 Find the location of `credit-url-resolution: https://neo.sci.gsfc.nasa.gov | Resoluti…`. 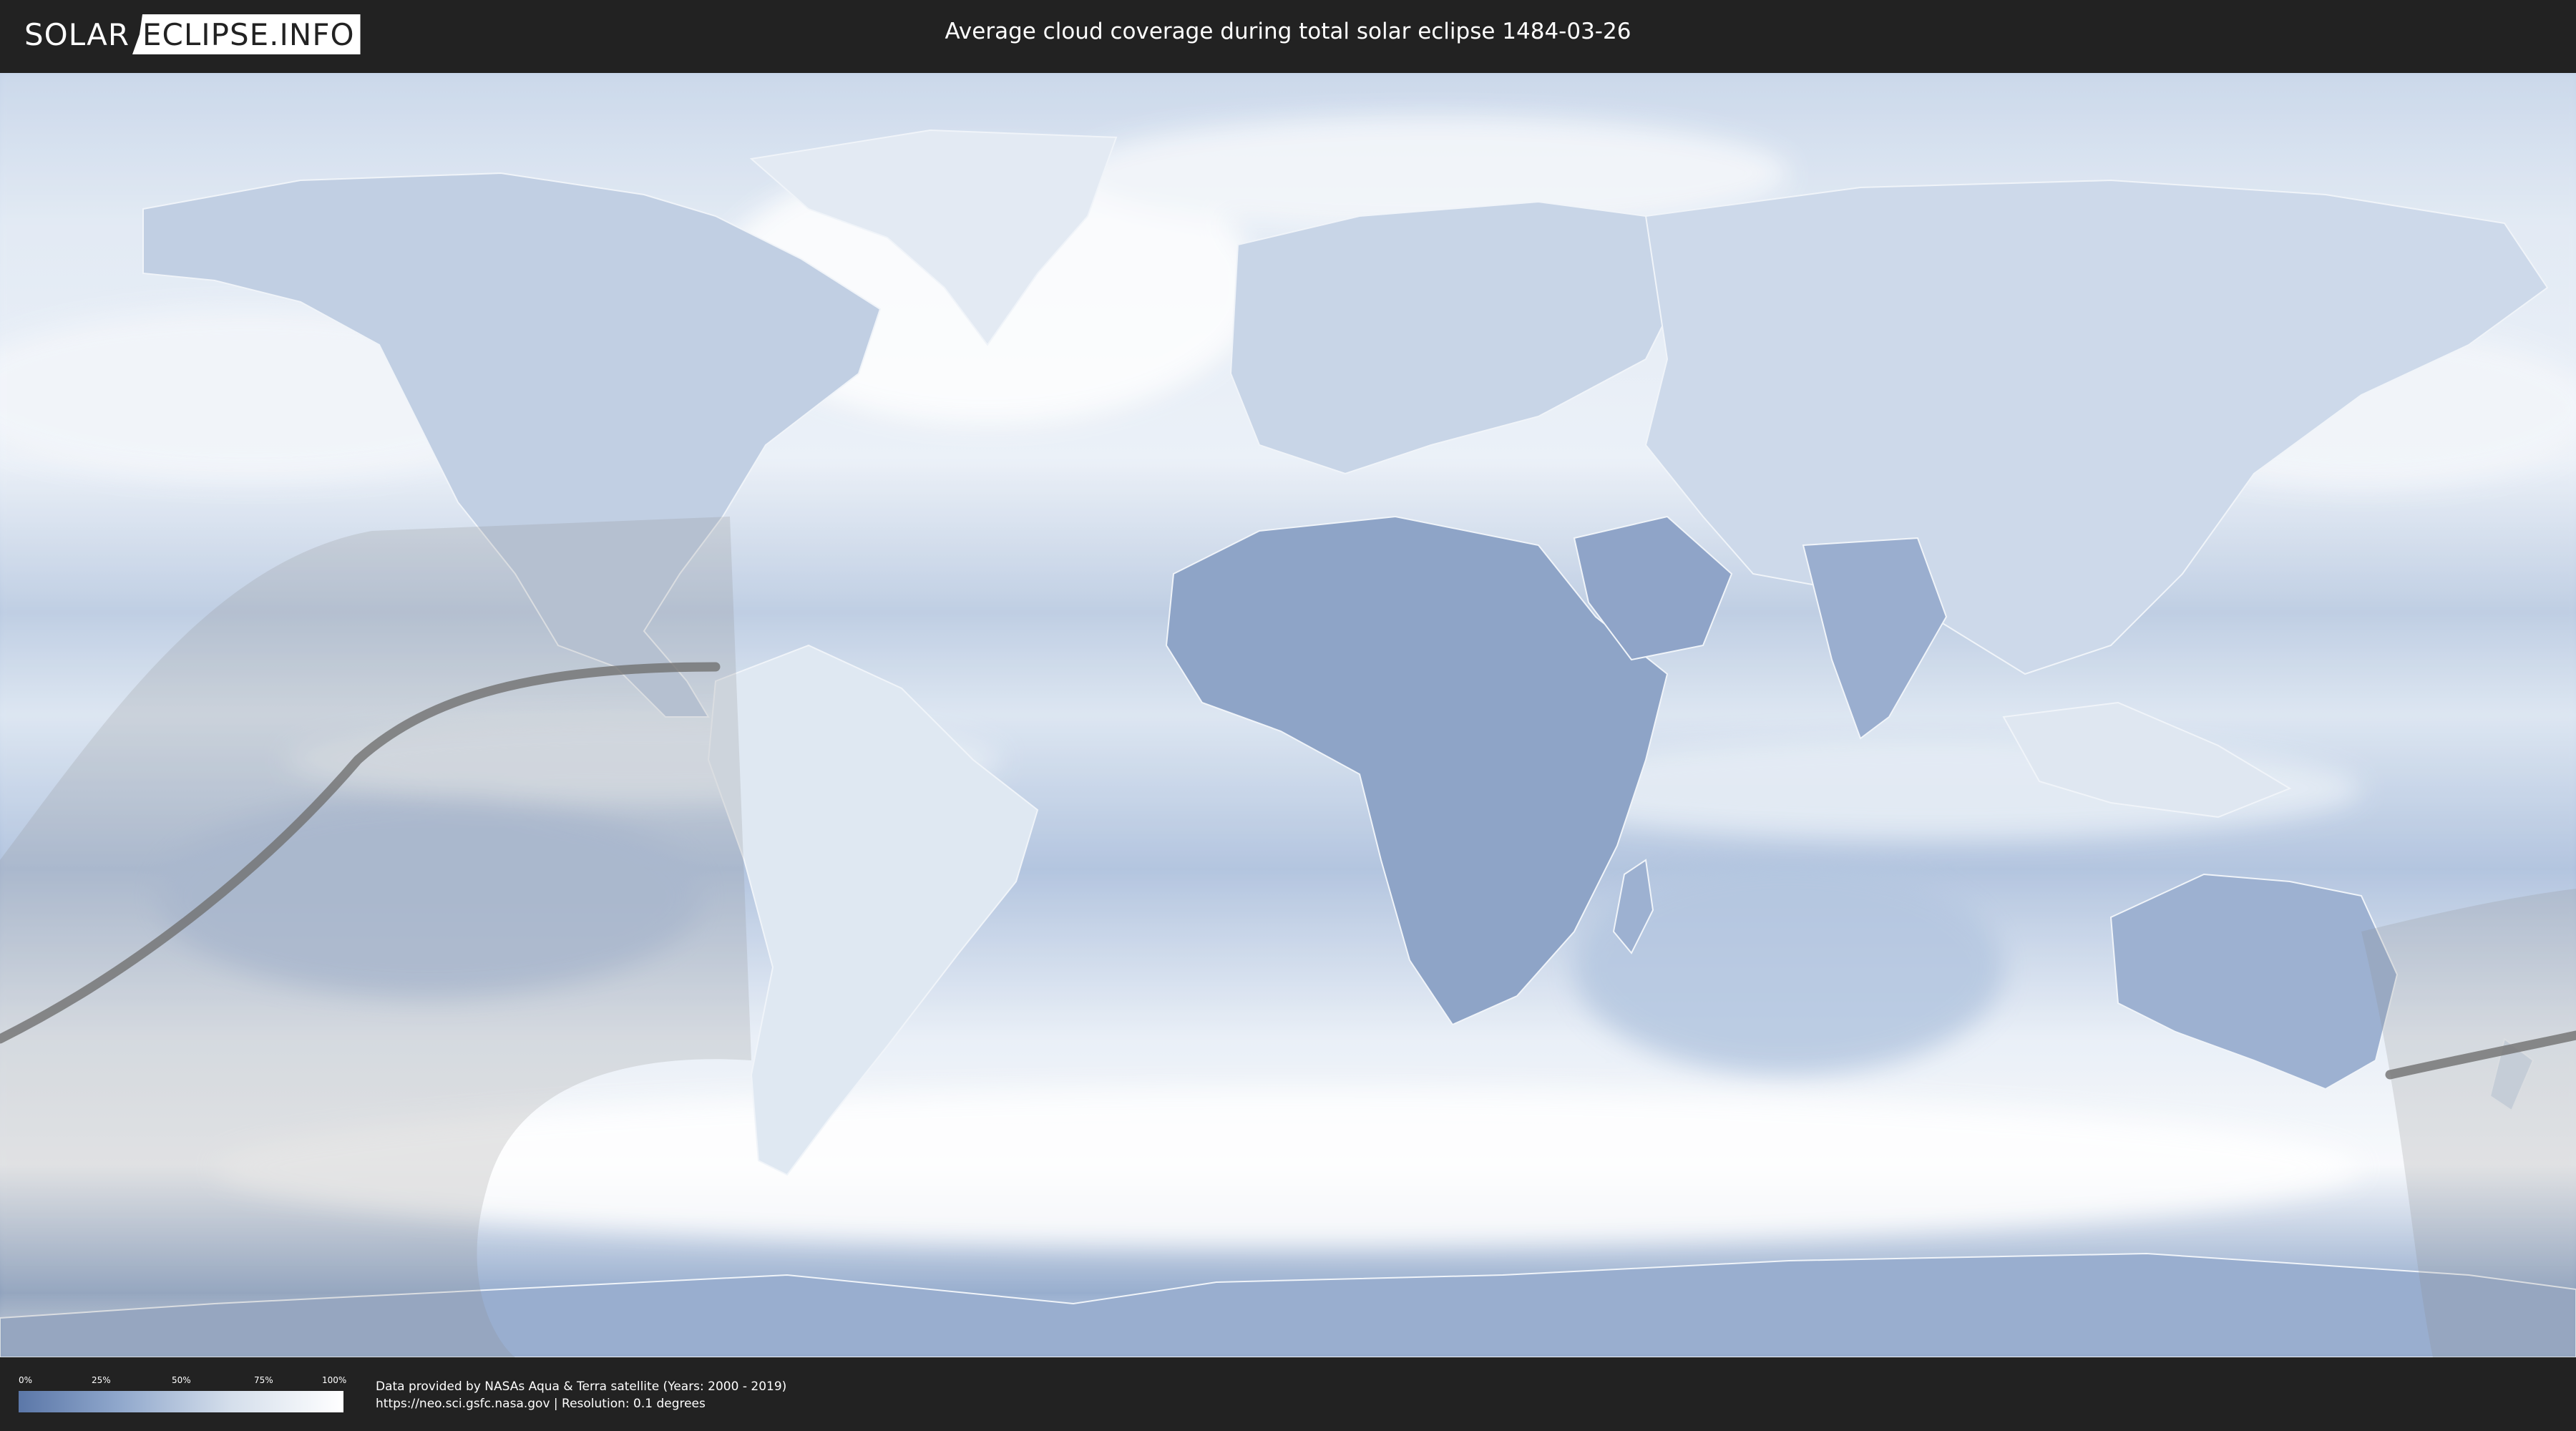

credit-url-resolution: https://neo.sci.gsfc.nasa.gov | Resoluti… is located at coordinates (541, 1404).